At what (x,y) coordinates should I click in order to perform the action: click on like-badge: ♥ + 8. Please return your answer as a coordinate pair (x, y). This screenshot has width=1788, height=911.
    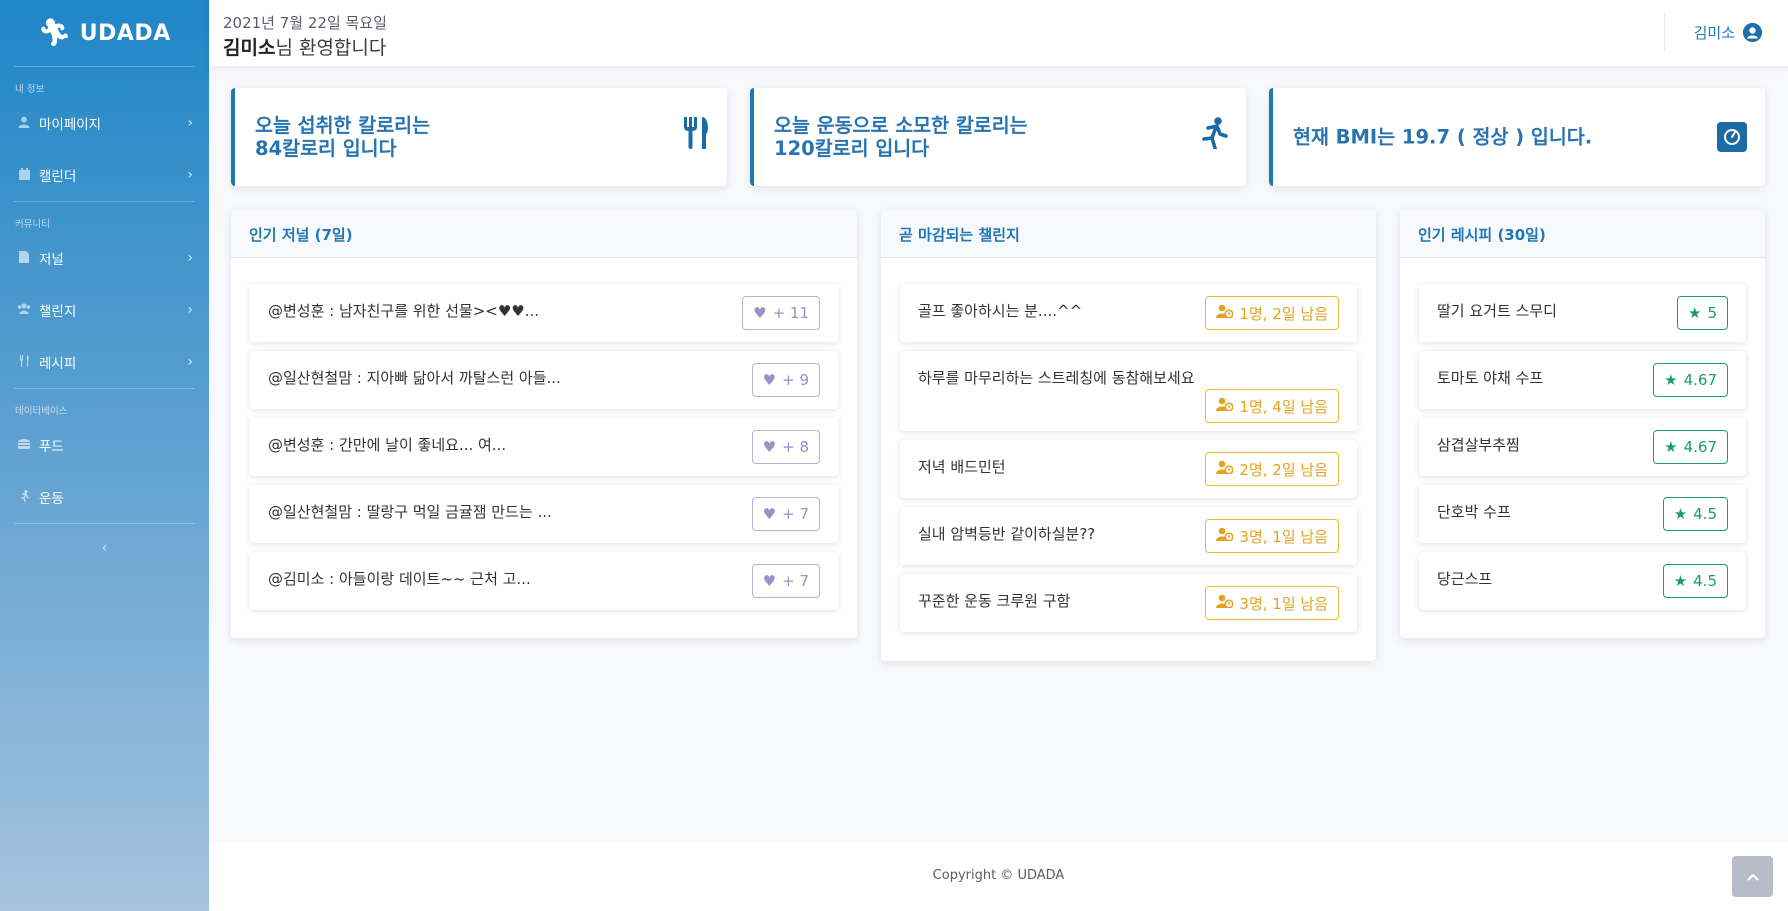
    Looking at the image, I should click on (785, 447).